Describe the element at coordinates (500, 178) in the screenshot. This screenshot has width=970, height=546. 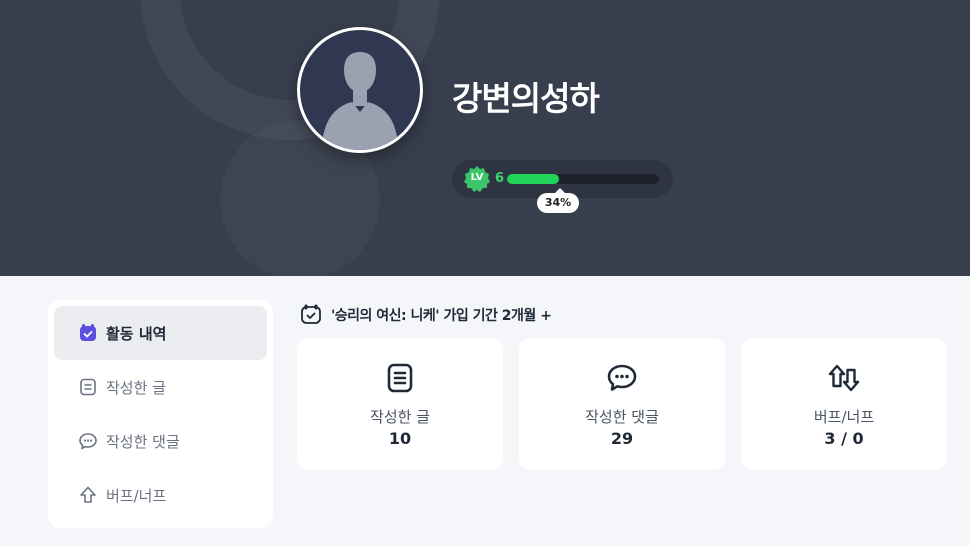
I see `level-number: 6` at that location.